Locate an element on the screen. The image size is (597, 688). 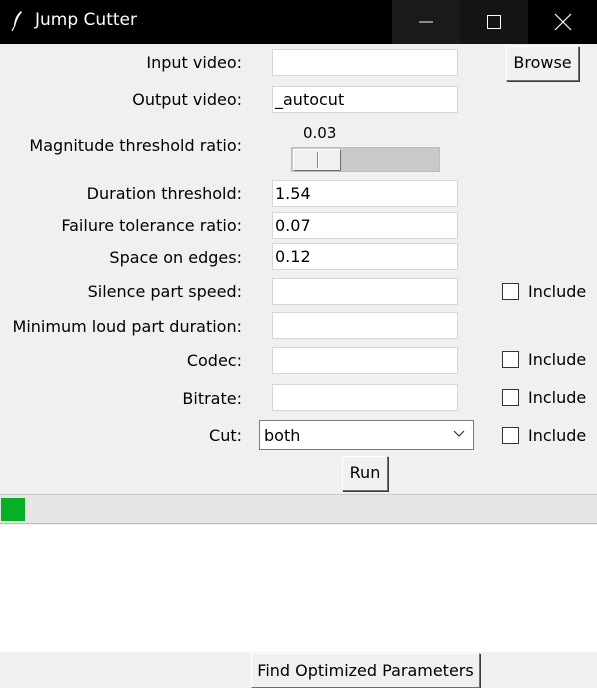
silence-include-label: Include is located at coordinates (557, 291).